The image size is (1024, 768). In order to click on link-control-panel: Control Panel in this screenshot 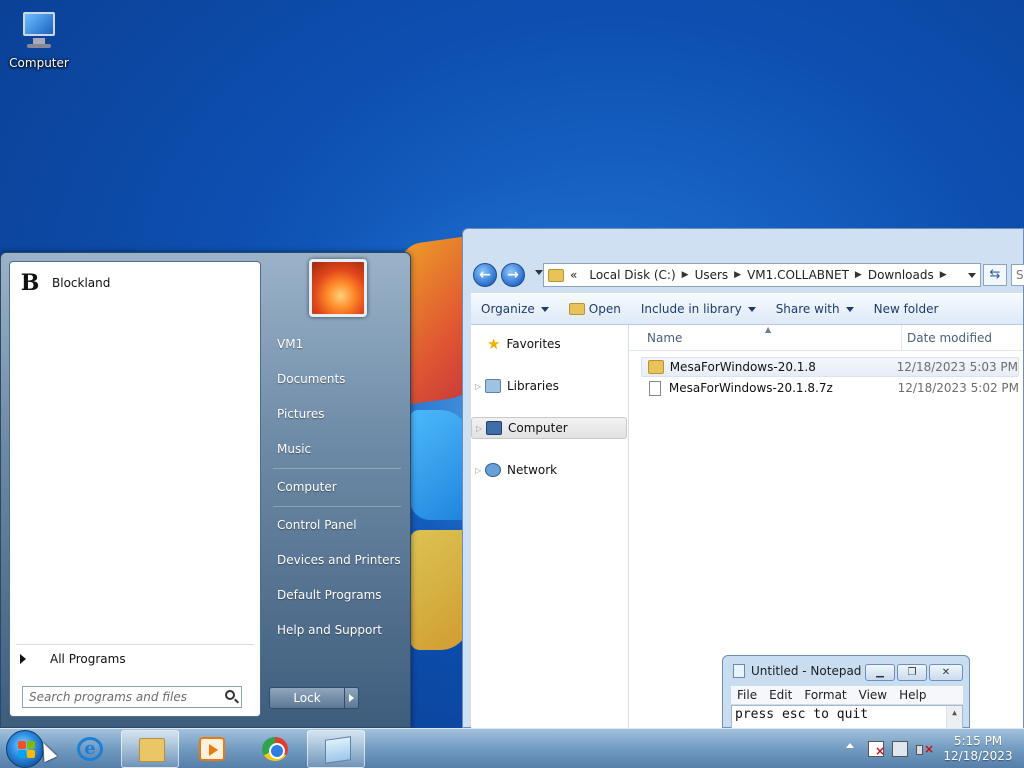, I will do `click(317, 525)`.